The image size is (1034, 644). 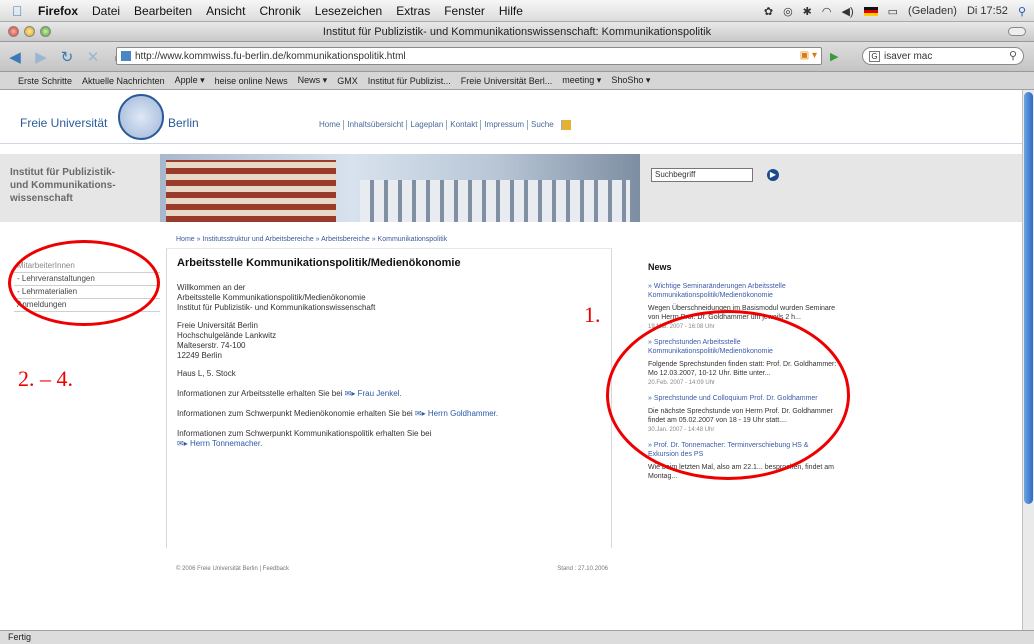 What do you see at coordinates (45, 81) in the screenshot?
I see `bookmark-erste-schritte: Erste Schritte` at bounding box center [45, 81].